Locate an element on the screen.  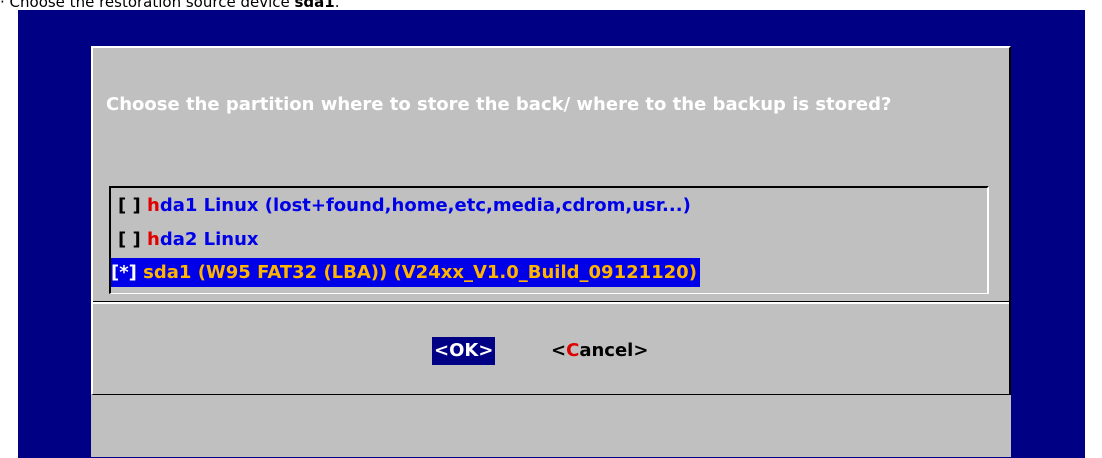
cancel-open: < is located at coordinates (559, 350).